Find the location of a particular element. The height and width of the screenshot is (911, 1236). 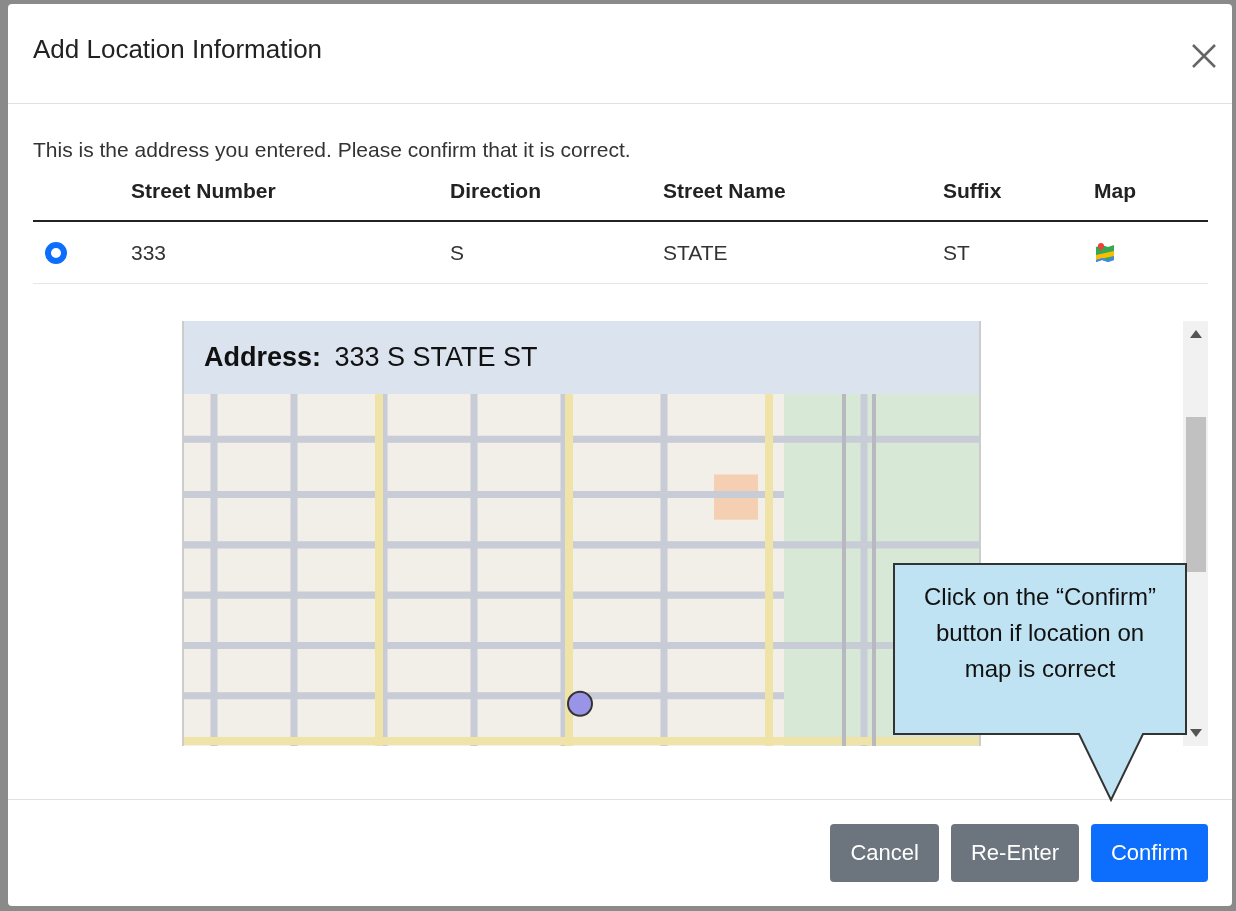

dialog-title: Add Location Information is located at coordinates (178, 49).